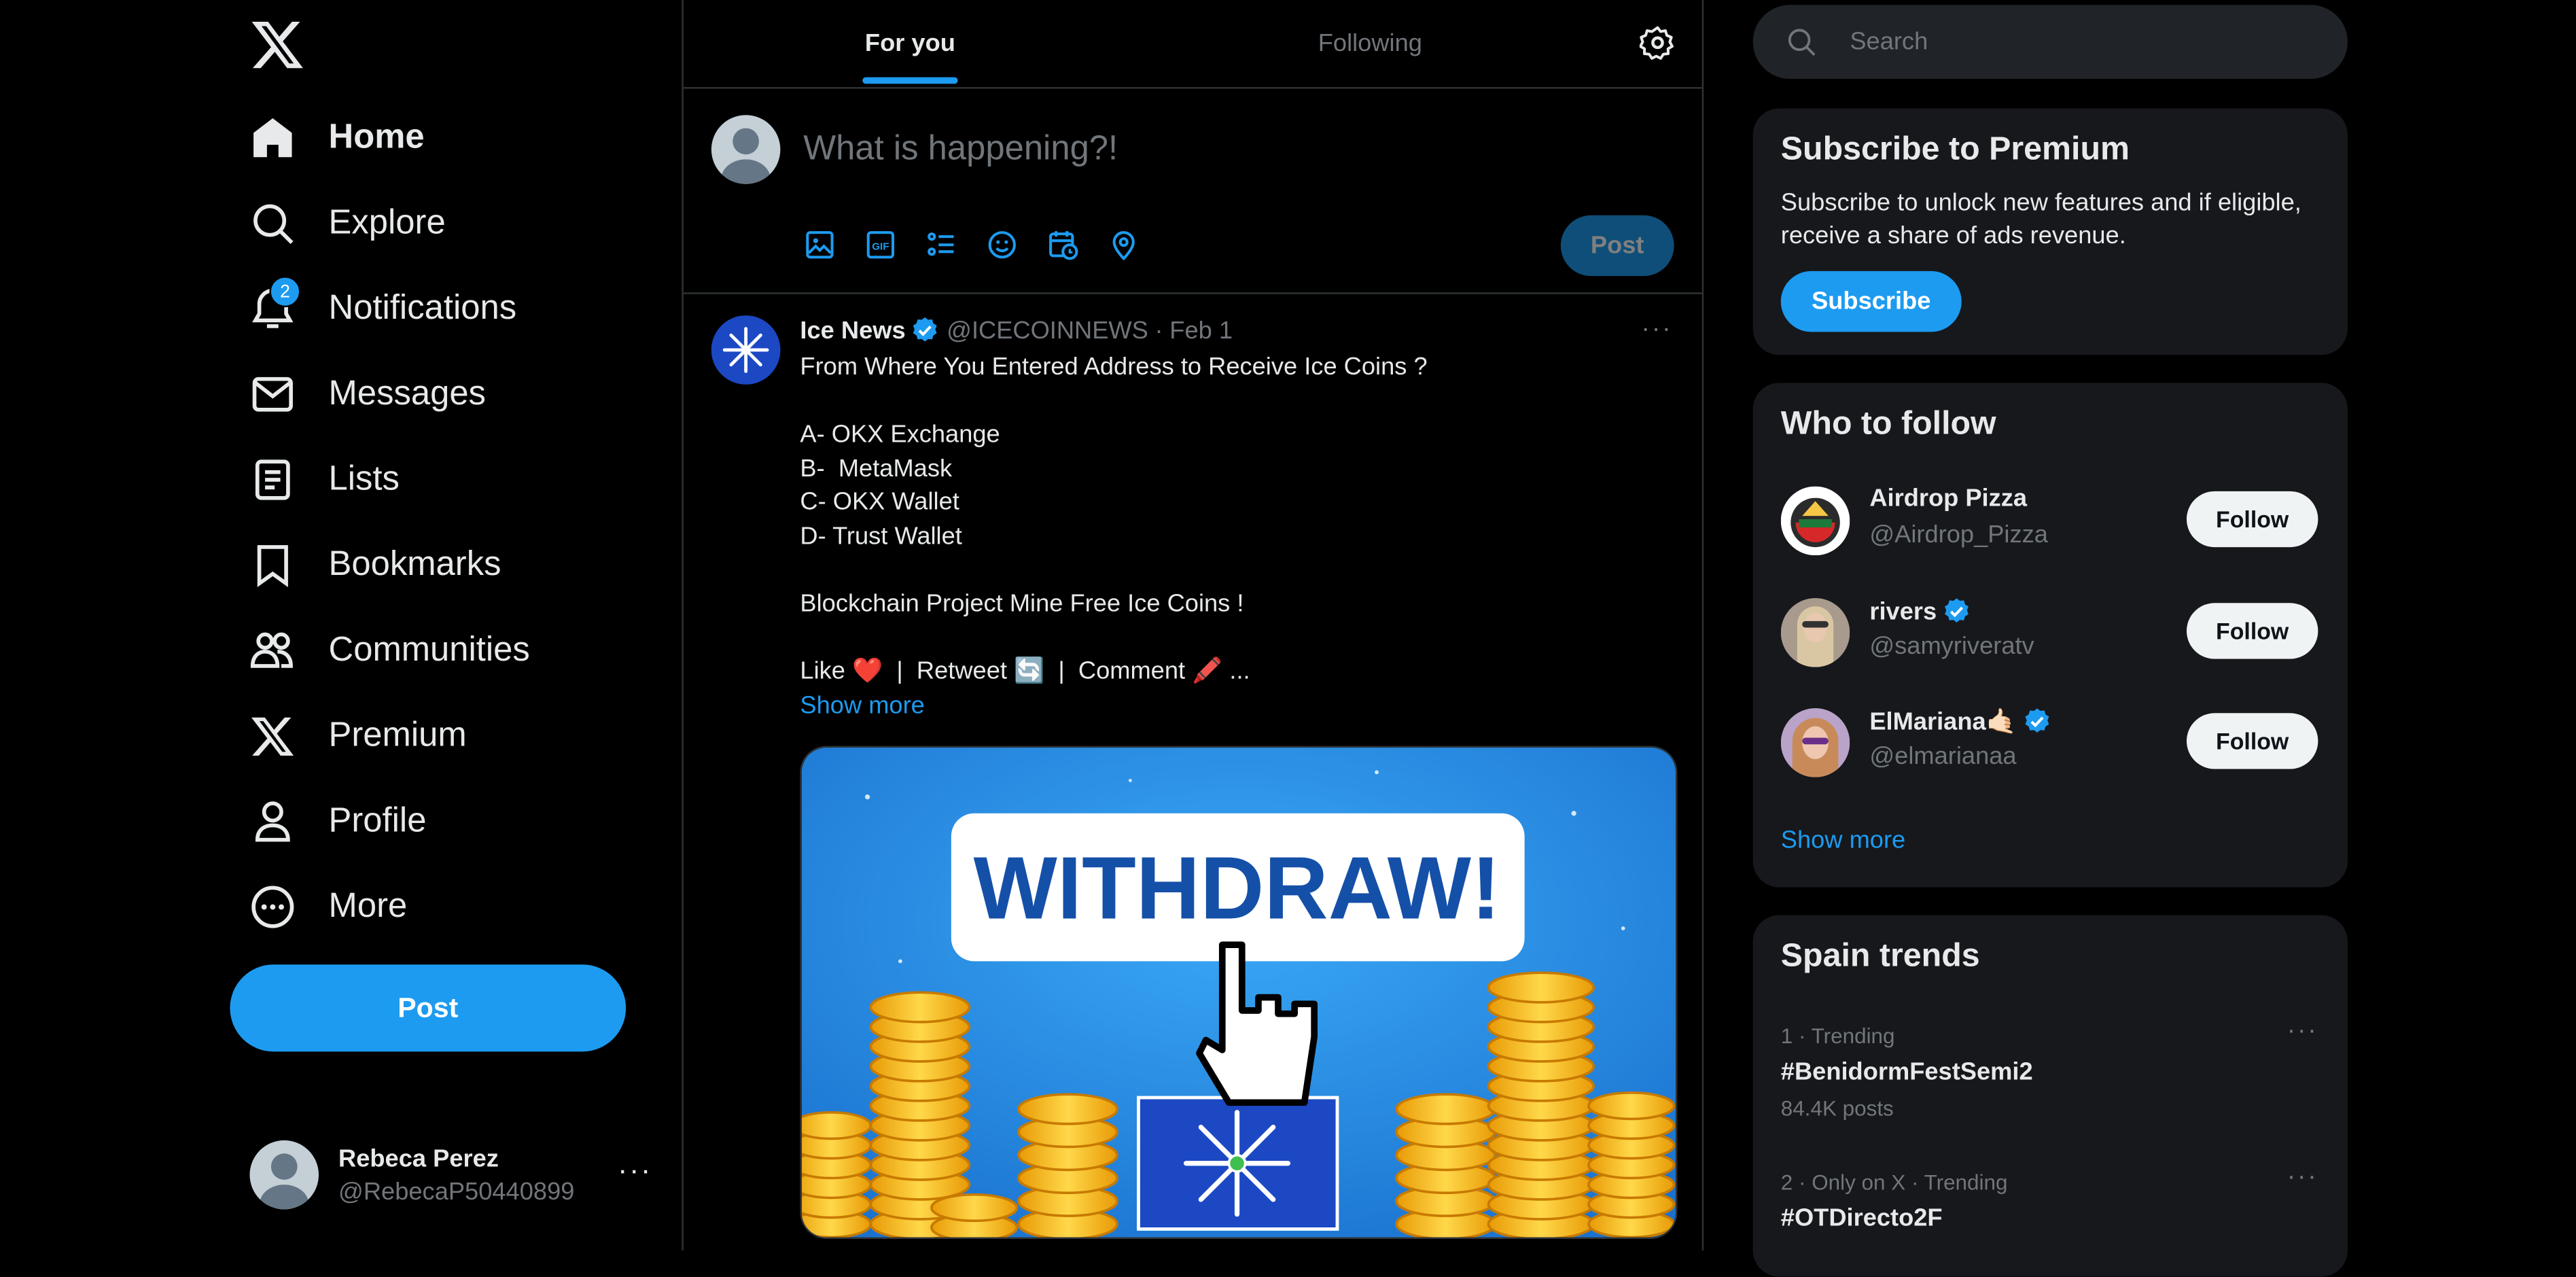 The image size is (2576, 1277). I want to click on tweet-author-handle: @ICECOINNEWS, so click(1047, 330).